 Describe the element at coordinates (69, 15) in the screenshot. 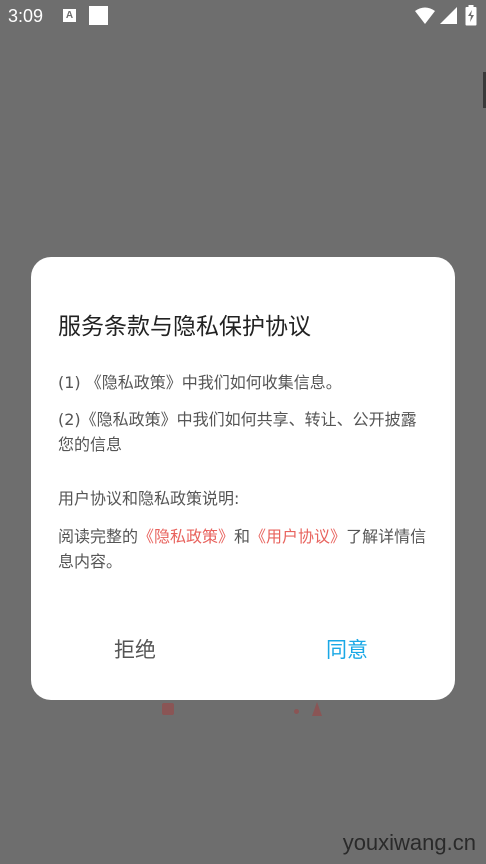

I see `notification-a-icon: A` at that location.